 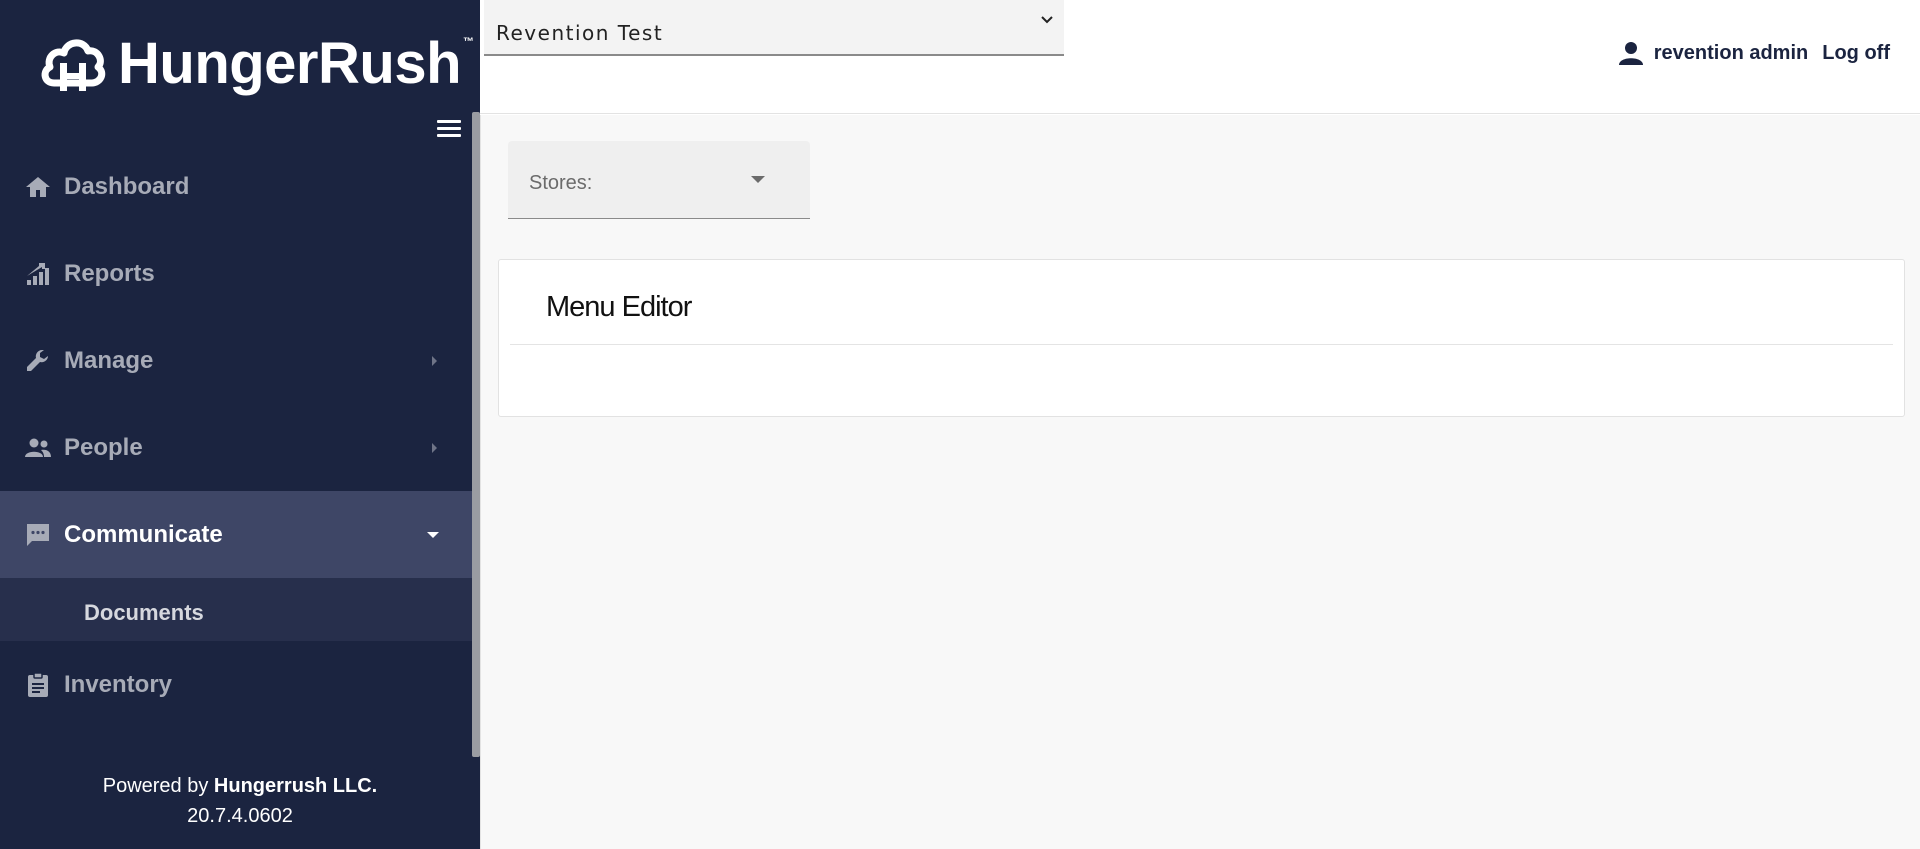 What do you see at coordinates (290, 63) in the screenshot?
I see `brand-name: HungerRush` at bounding box center [290, 63].